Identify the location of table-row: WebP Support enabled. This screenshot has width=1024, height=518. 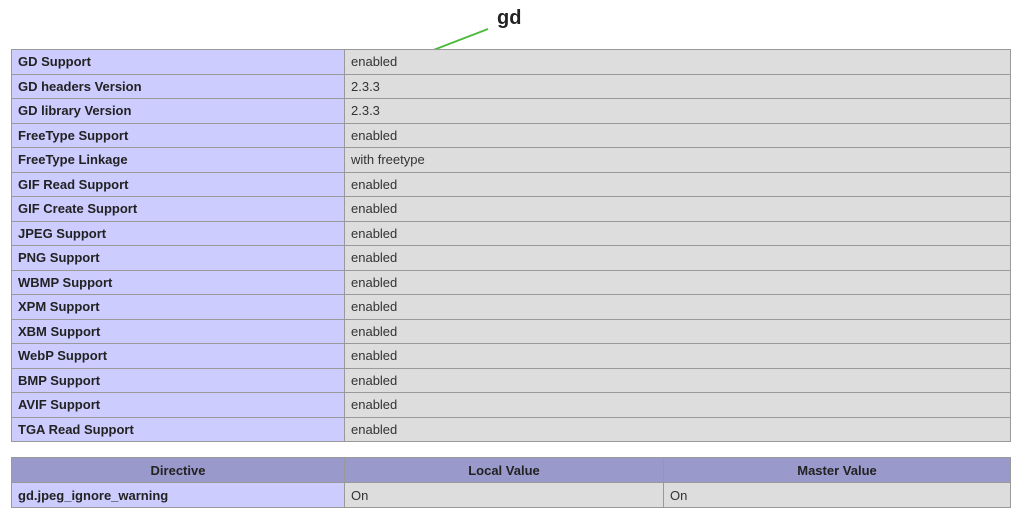
(511, 356).